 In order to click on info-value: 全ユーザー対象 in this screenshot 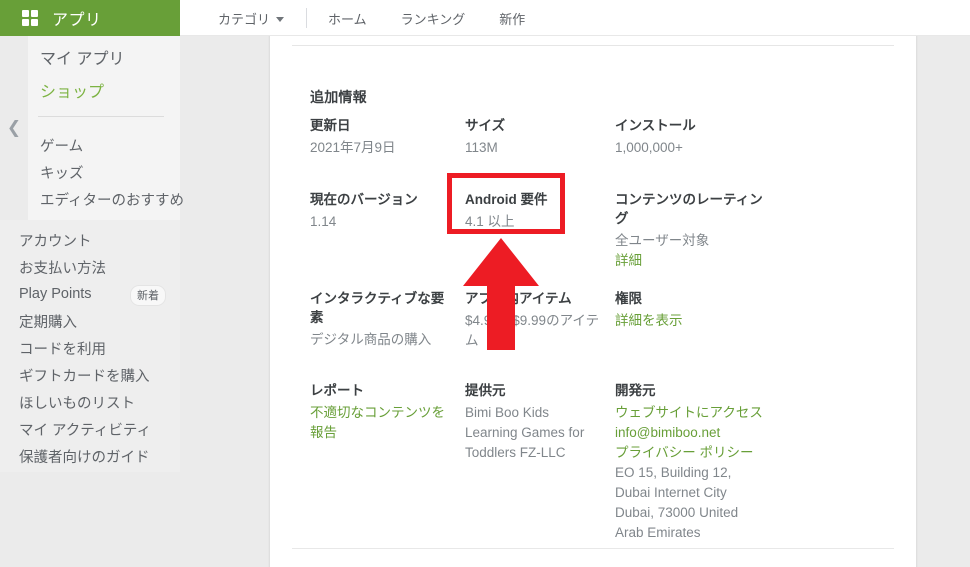, I will do `click(662, 240)`.